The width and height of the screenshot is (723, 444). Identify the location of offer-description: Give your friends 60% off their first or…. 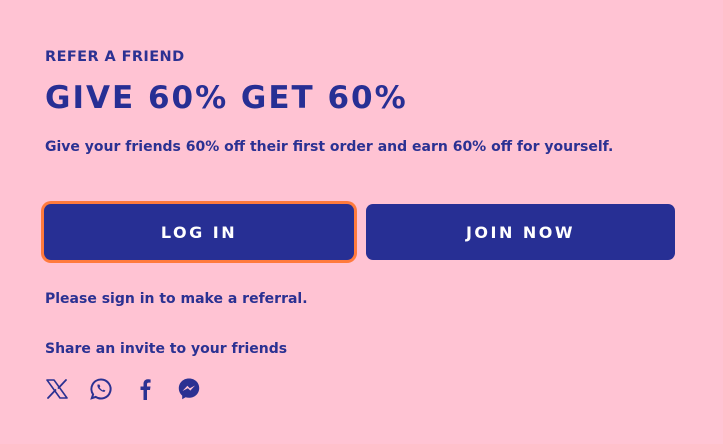
(329, 147).